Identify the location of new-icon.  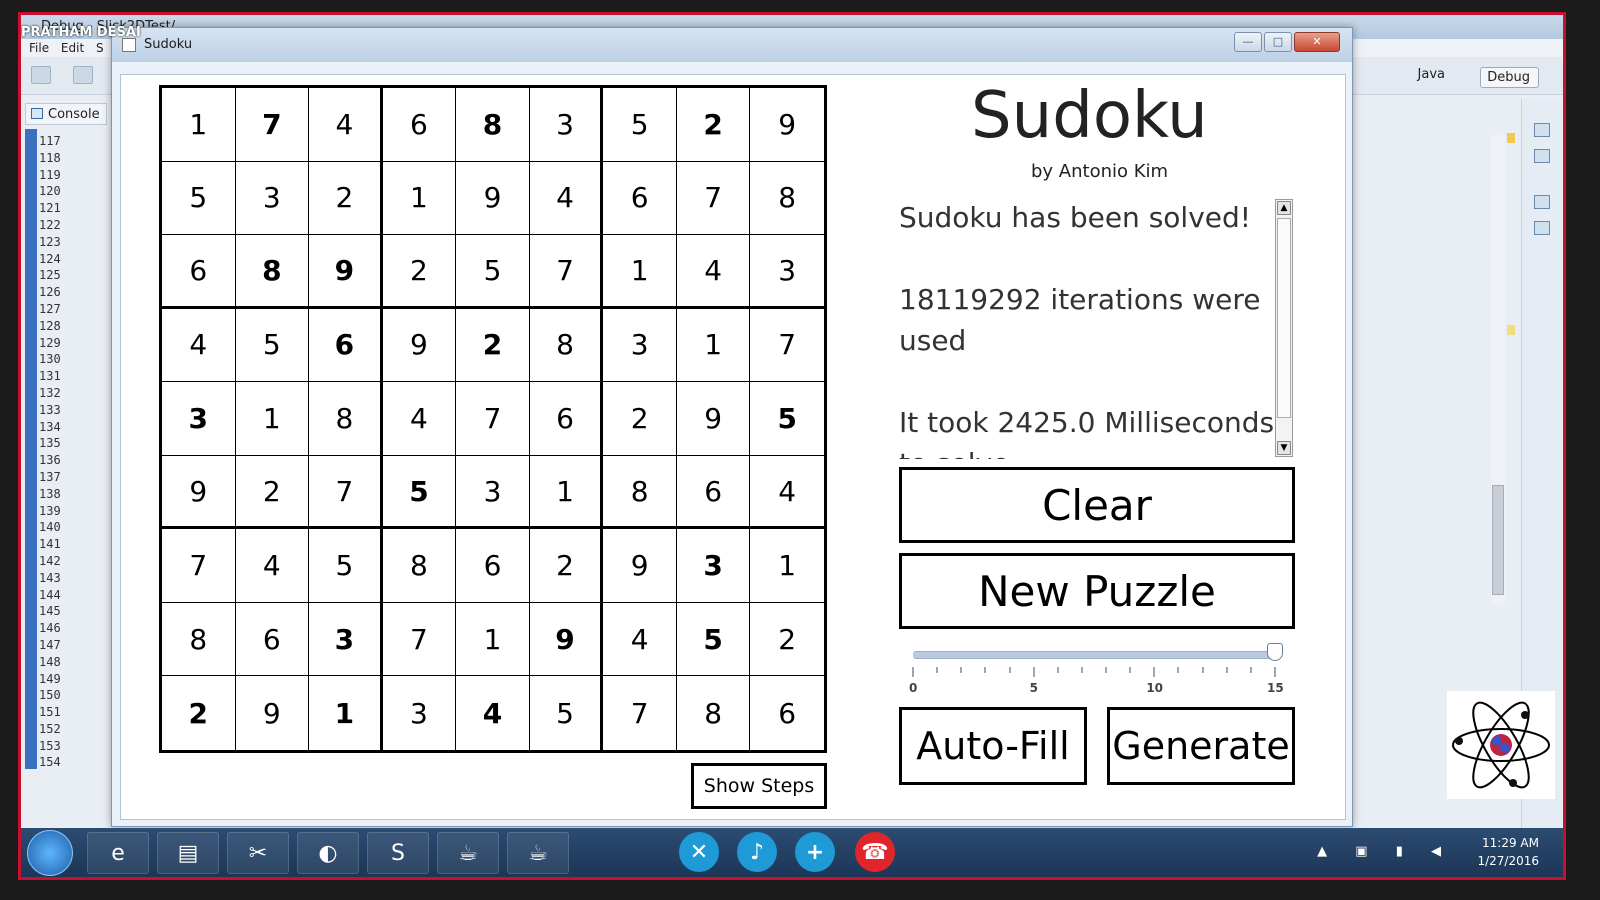
(41, 75).